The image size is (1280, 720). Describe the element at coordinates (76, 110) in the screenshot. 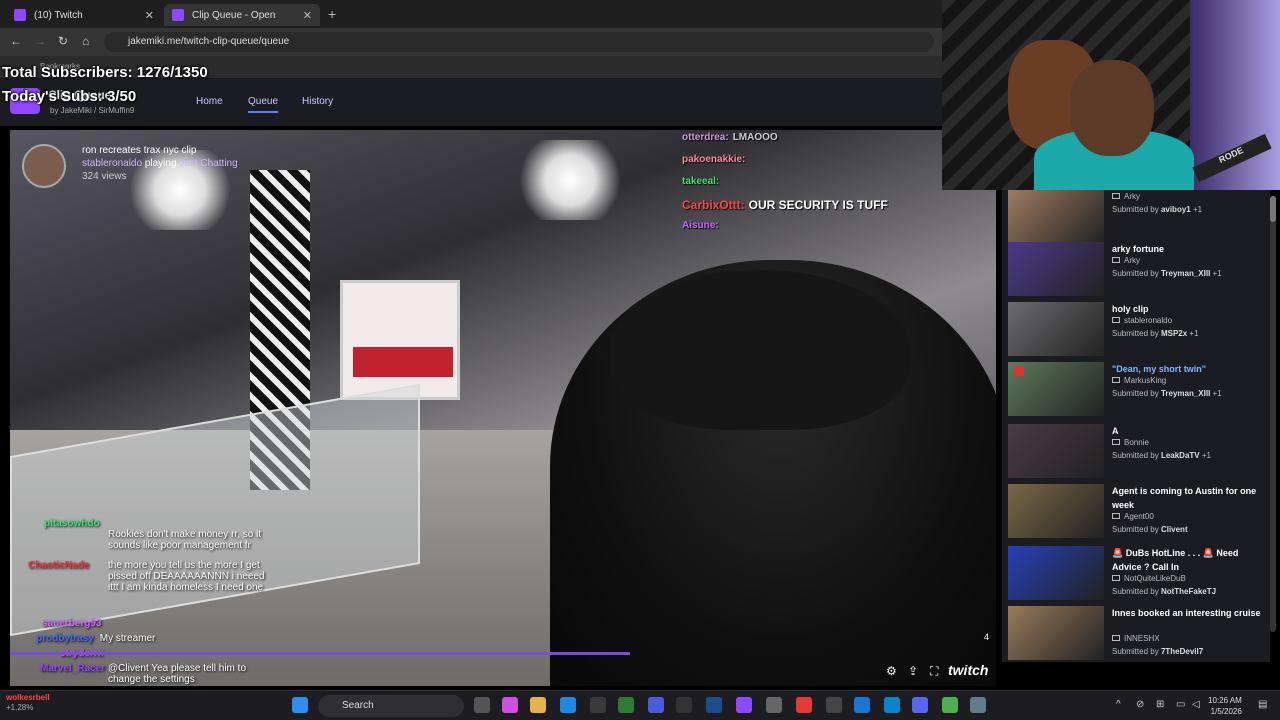

I see `author-jakemiki: JakeMiki` at that location.